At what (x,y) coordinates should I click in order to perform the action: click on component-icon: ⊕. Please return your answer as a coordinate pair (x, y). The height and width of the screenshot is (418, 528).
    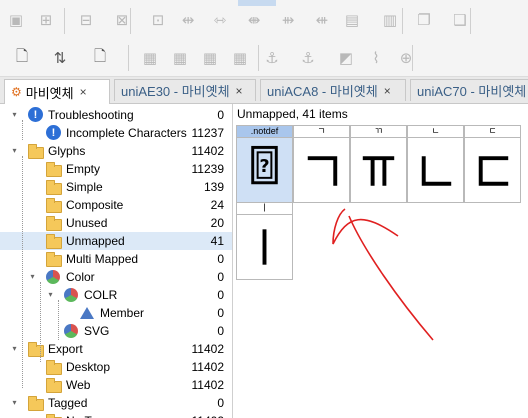
    Looking at the image, I should click on (406, 58).